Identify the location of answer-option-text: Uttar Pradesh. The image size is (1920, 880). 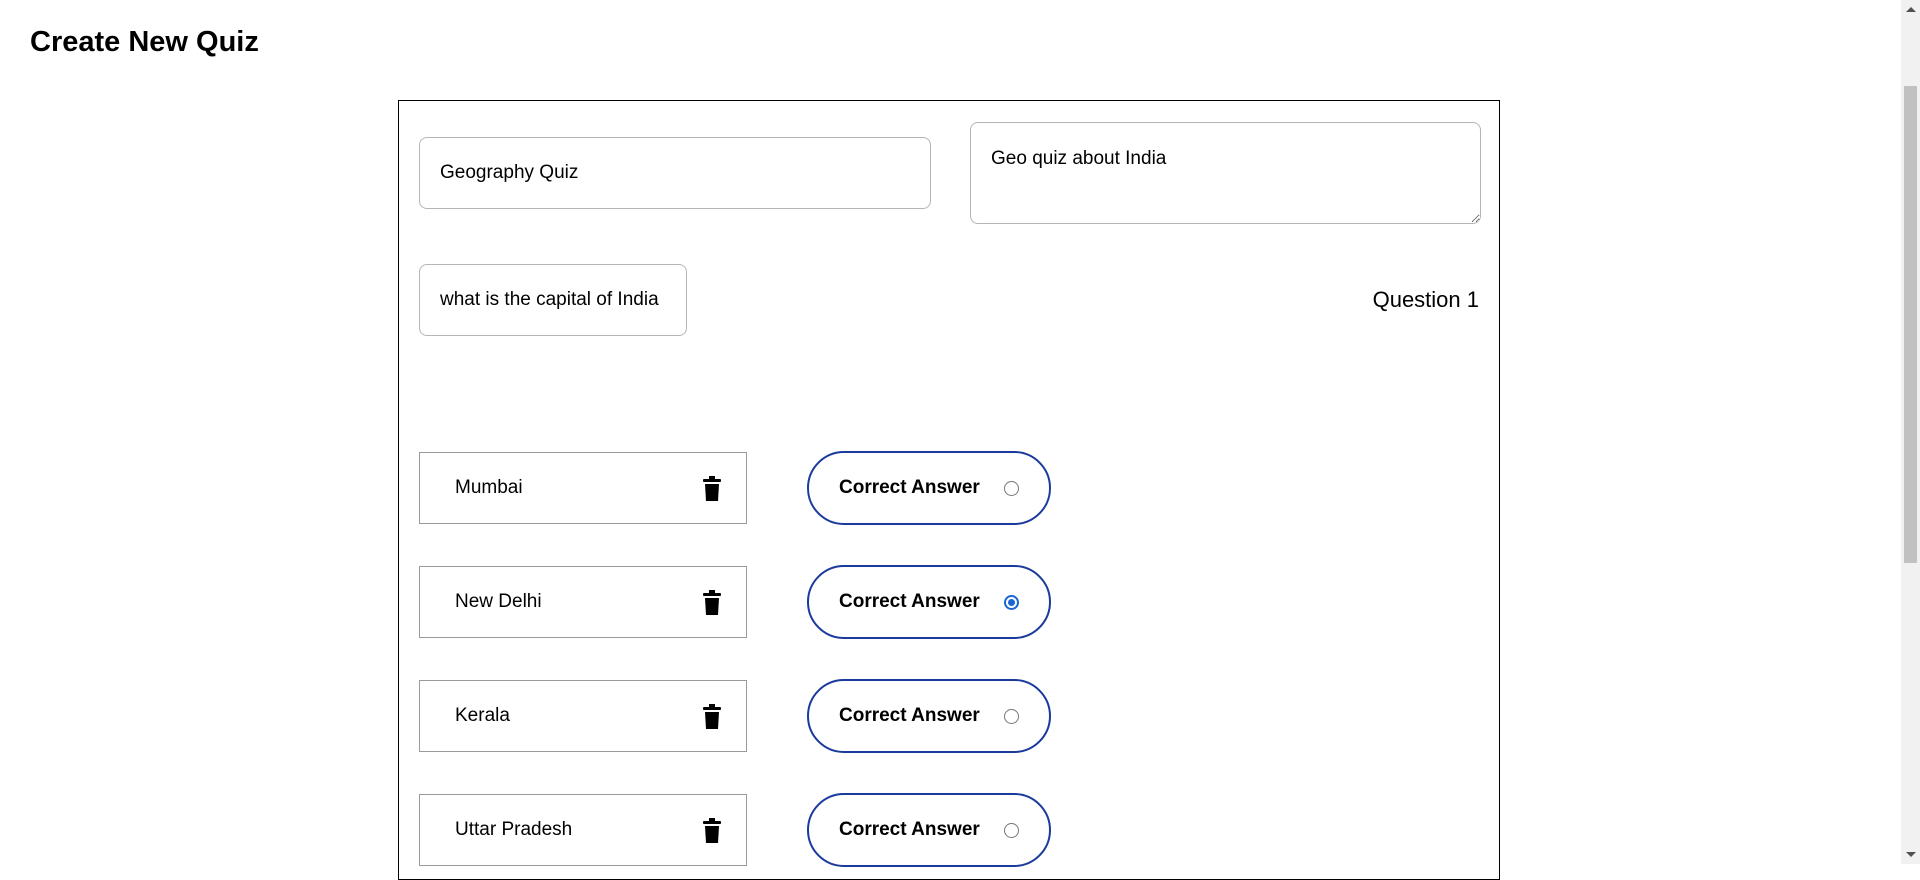
(514, 829).